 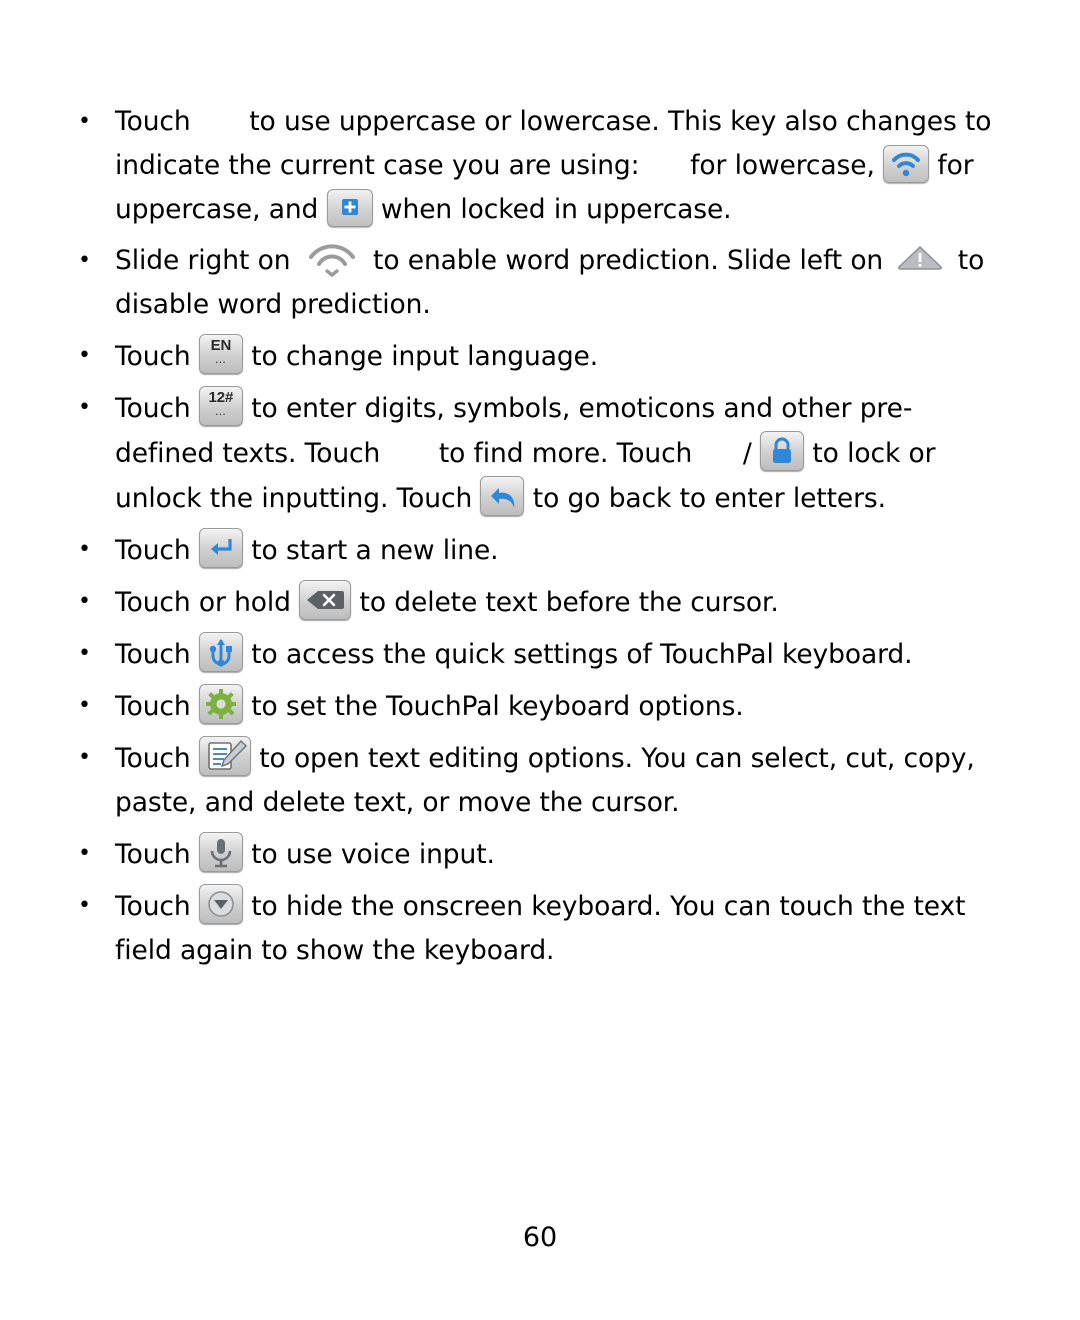 What do you see at coordinates (325, 600) in the screenshot?
I see `backspace-key-icon` at bounding box center [325, 600].